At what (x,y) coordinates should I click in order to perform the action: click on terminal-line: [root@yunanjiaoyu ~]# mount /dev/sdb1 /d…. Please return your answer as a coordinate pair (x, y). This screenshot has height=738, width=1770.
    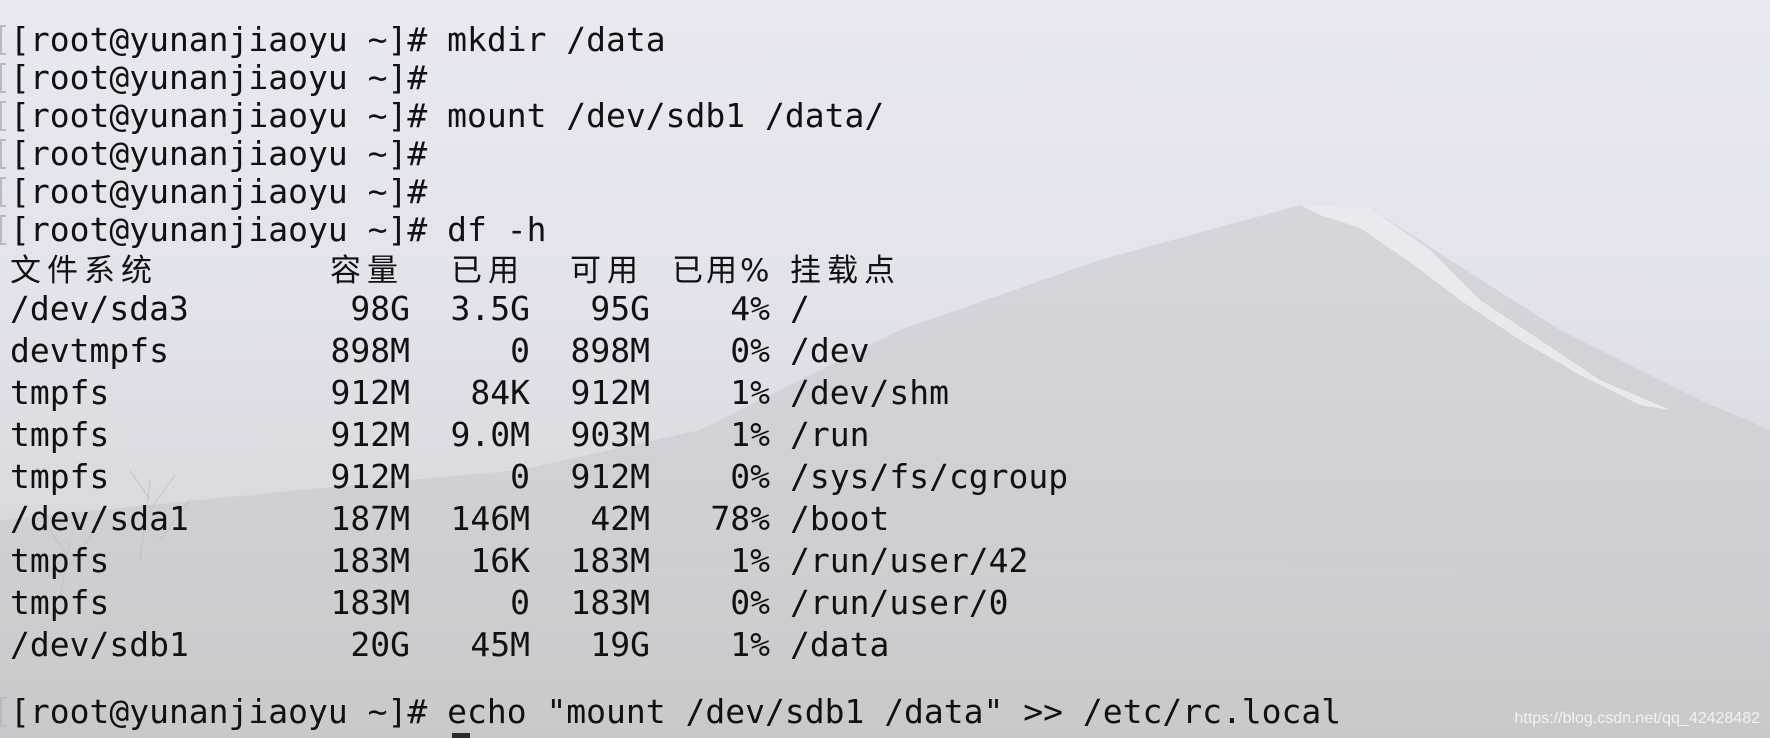
    Looking at the image, I should click on (447, 116).